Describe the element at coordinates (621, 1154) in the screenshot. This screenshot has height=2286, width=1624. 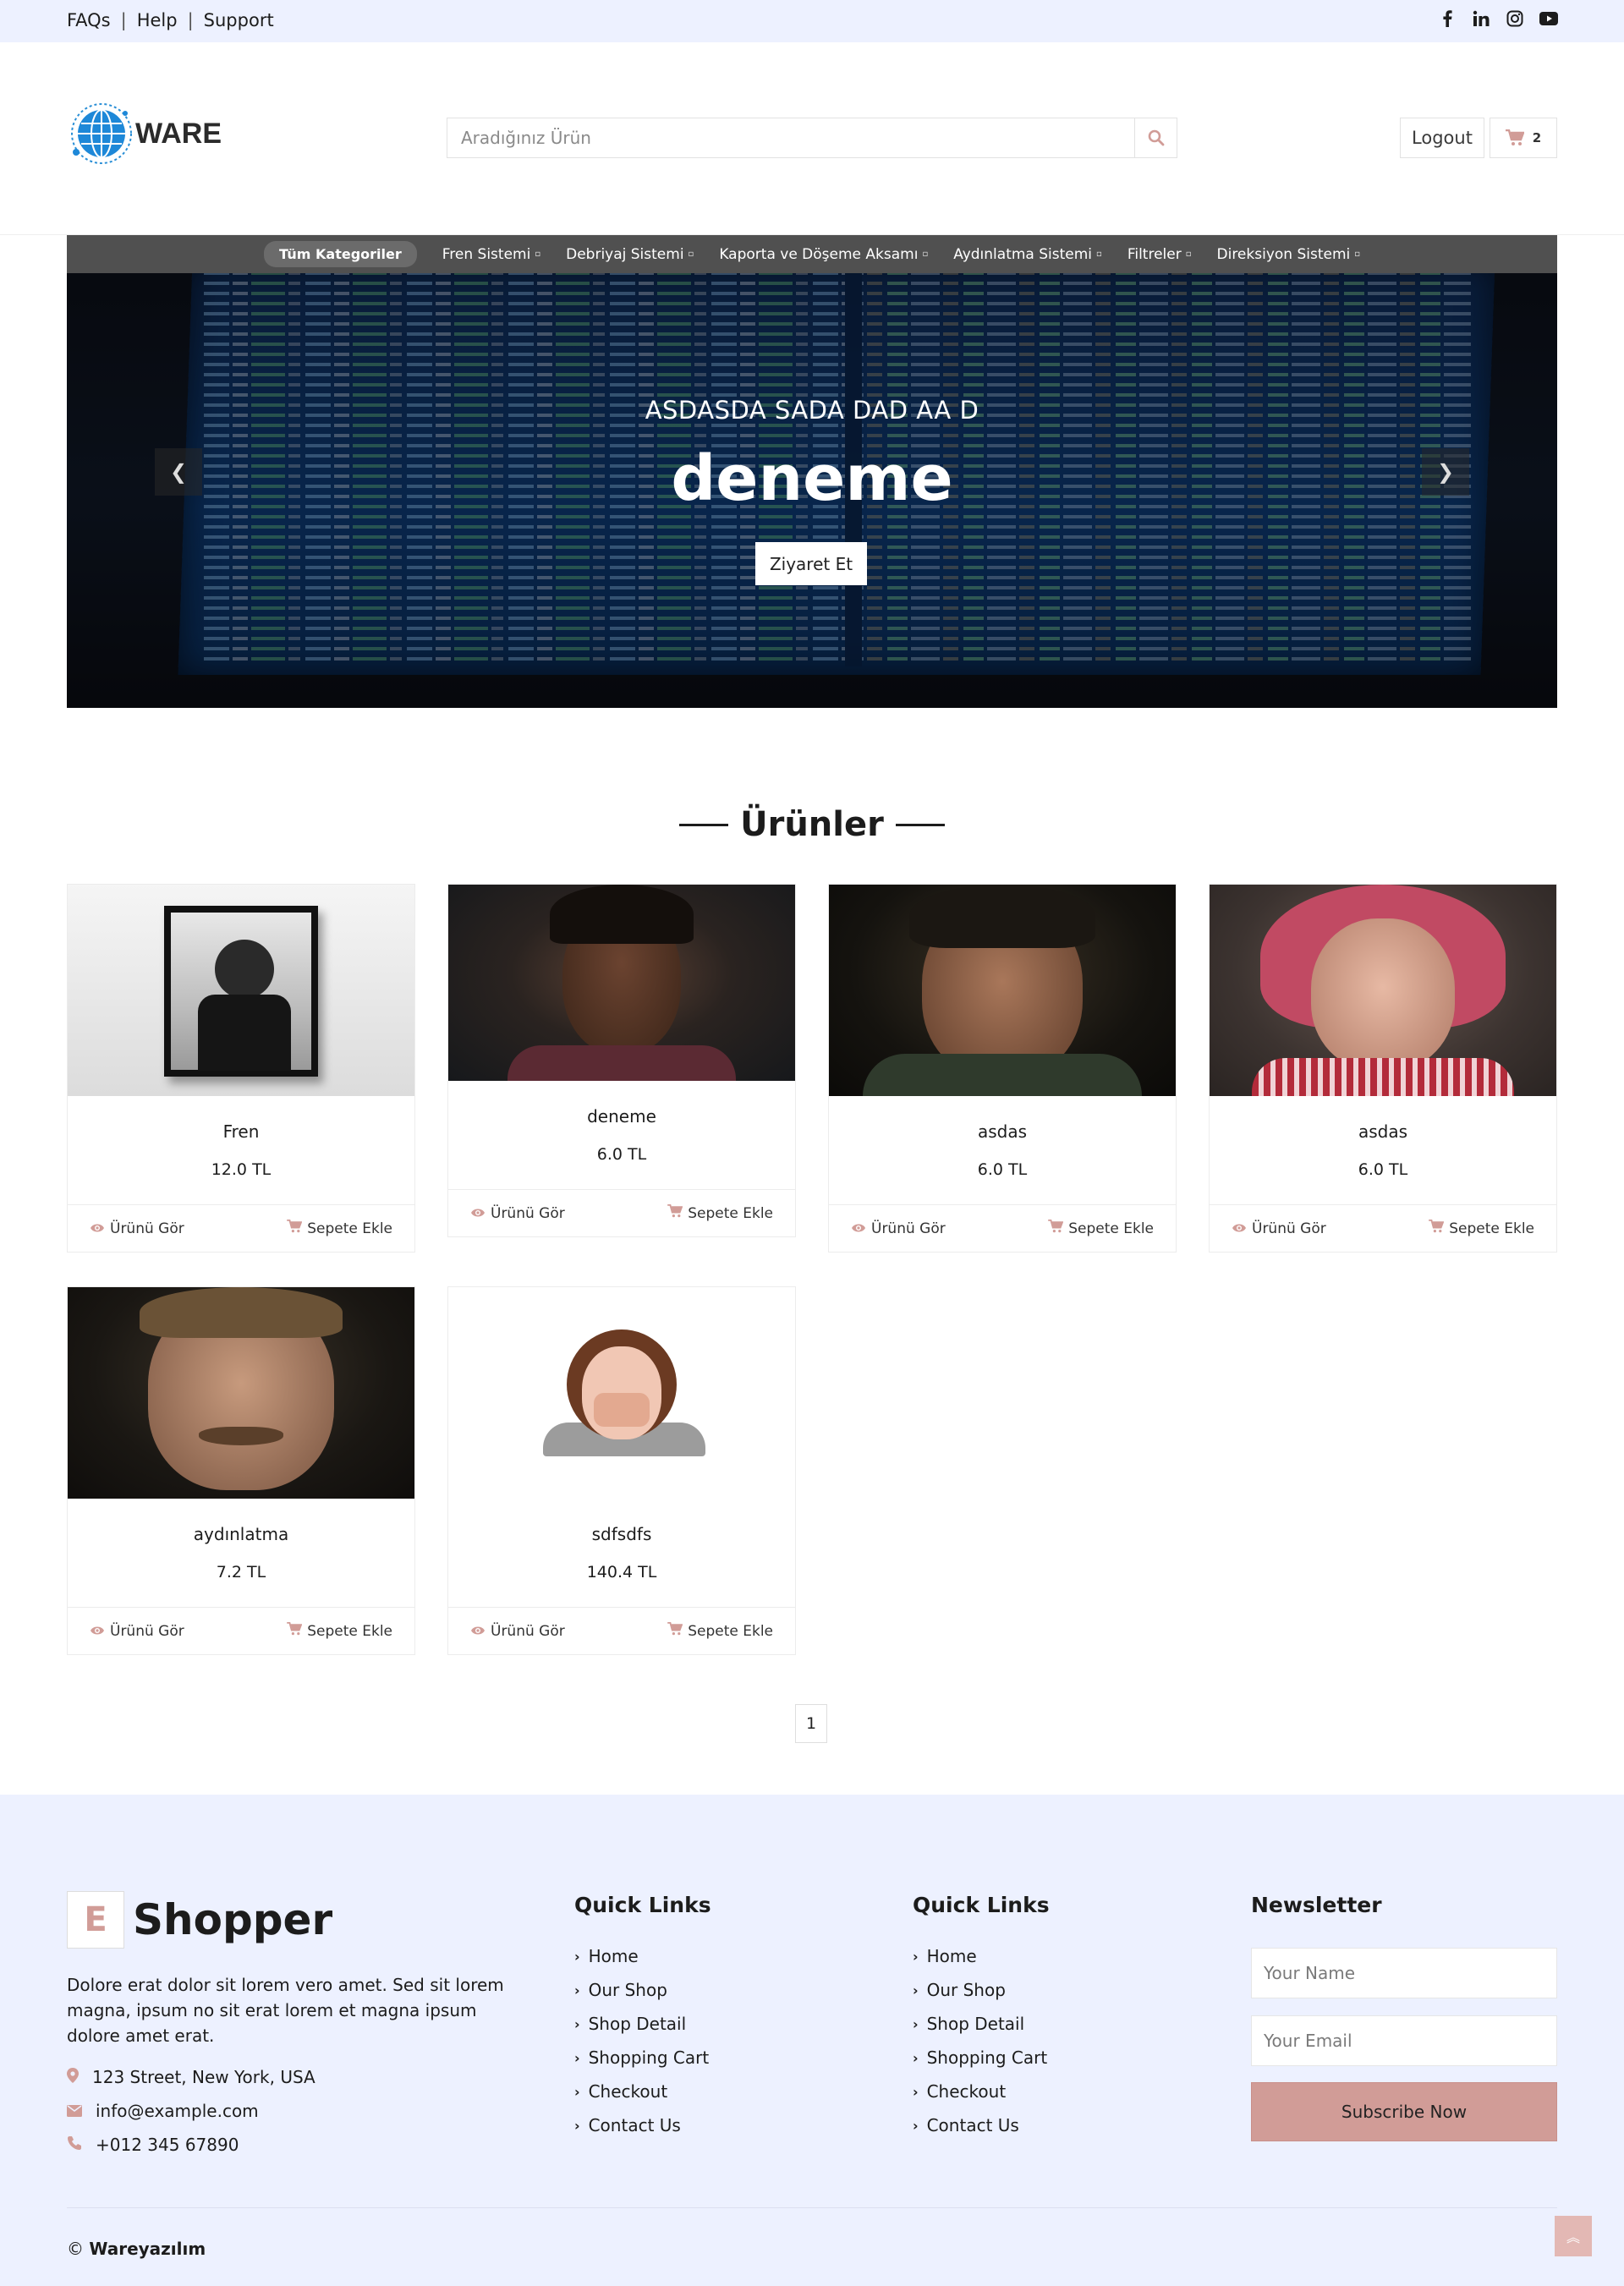
I see `product-price: 6.0 TL` at that location.